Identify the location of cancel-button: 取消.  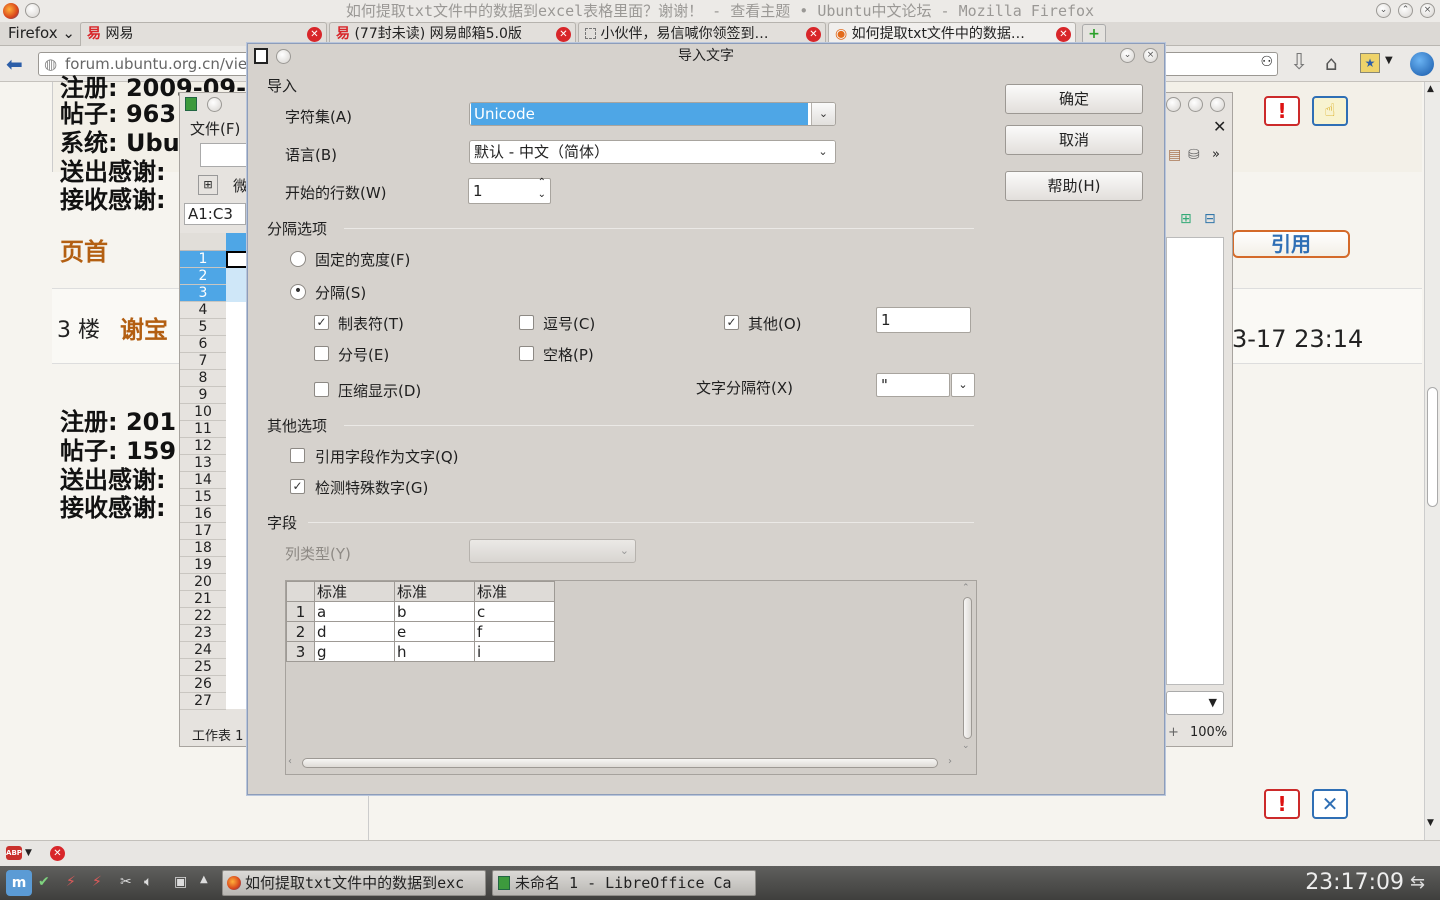
(1074, 140).